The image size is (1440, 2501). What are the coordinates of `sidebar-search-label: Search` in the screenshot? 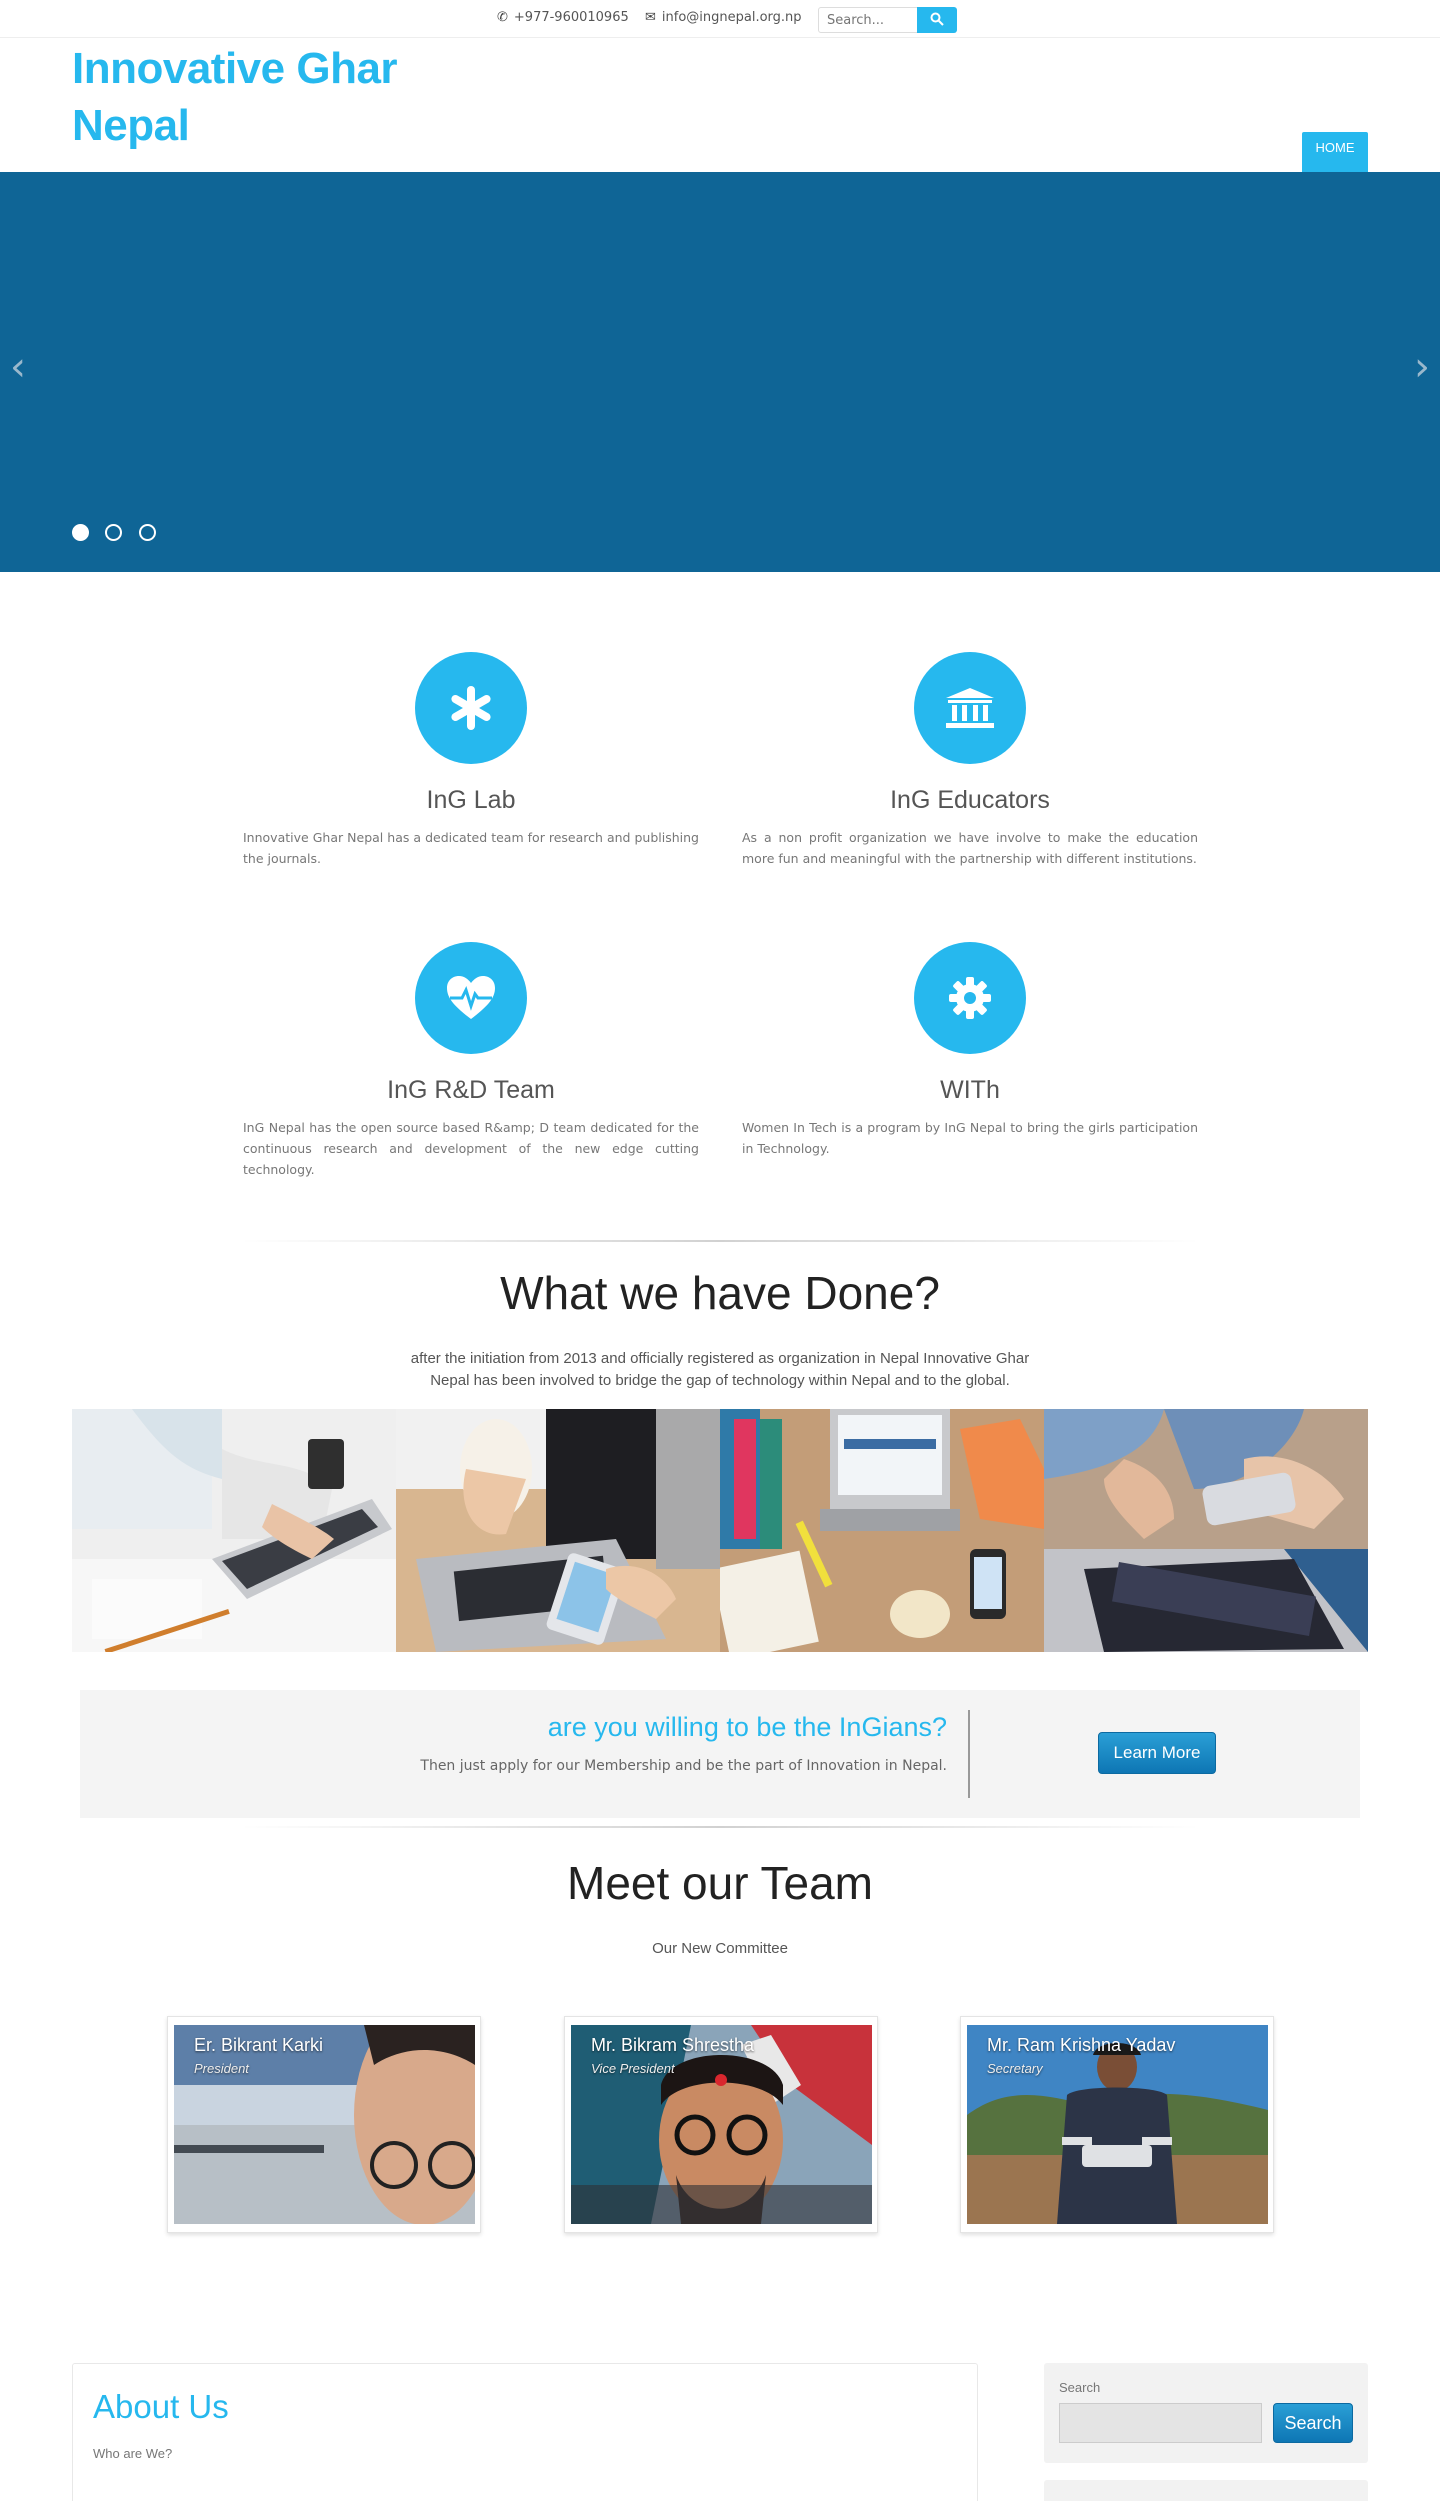 It's located at (1080, 2387).